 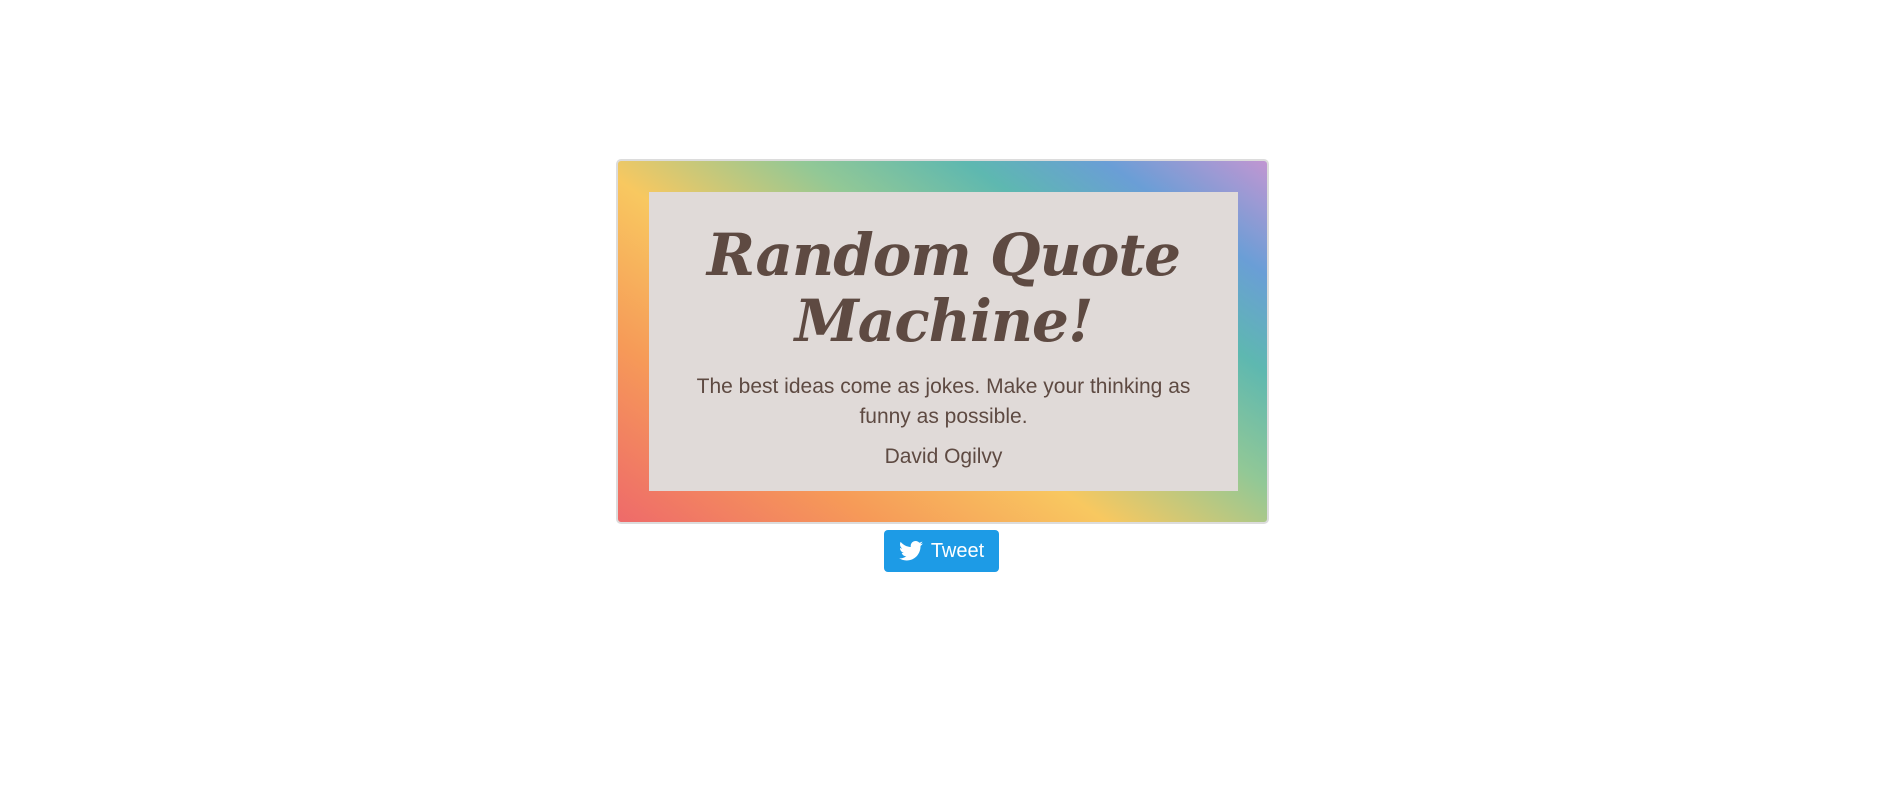 I want to click on title-line-1: Random Quote, so click(x=943, y=255).